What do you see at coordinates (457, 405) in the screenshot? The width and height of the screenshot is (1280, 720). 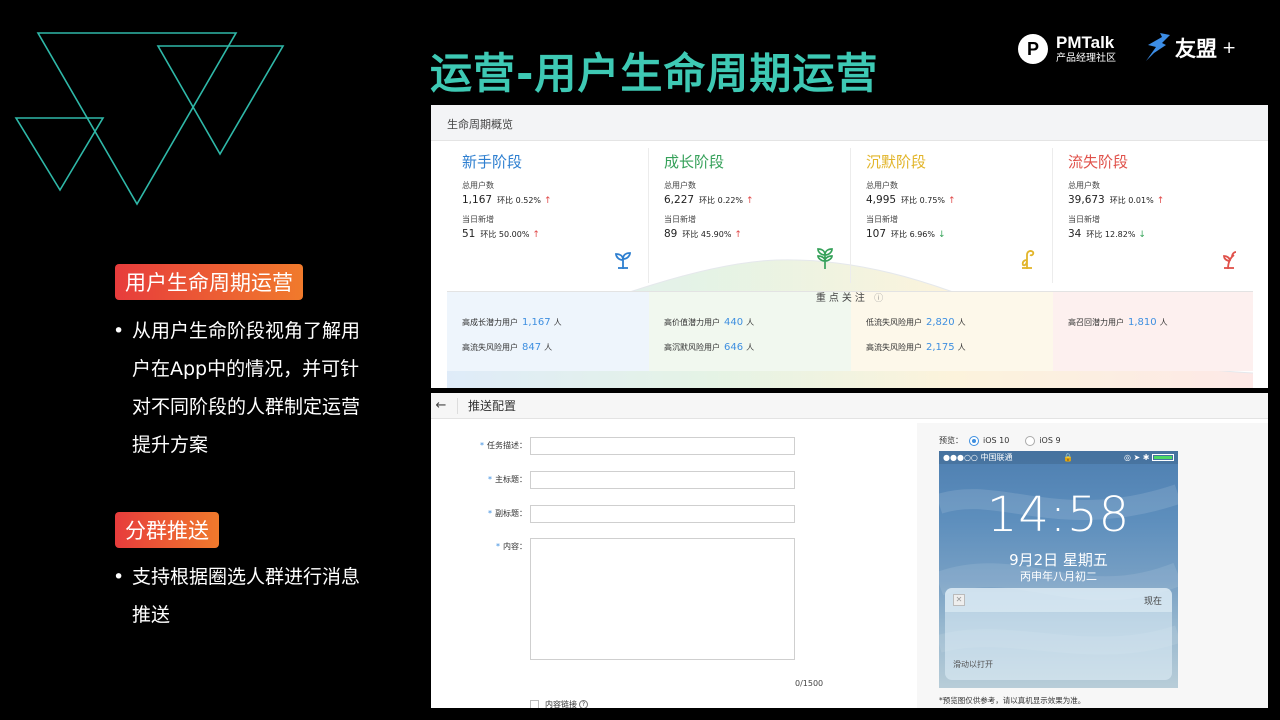 I see `header-divider` at bounding box center [457, 405].